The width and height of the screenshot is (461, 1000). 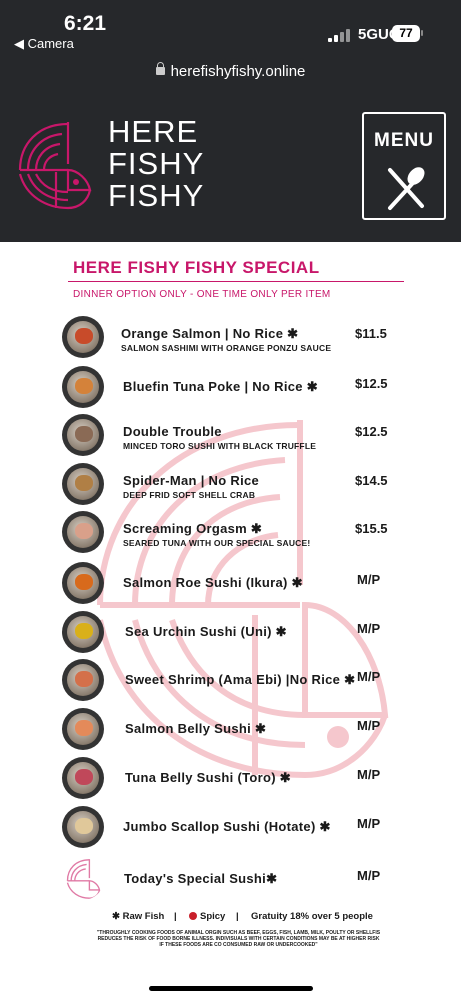 I want to click on item-name: Double Trouble, so click(x=172, y=431).